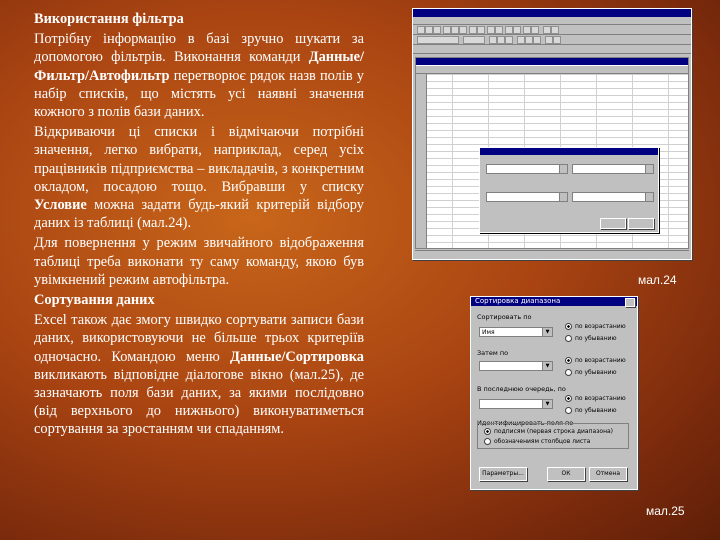 This screenshot has height=540, width=720. Describe the element at coordinates (60, 205) in the screenshot. I see `paragraph-2-bold: Условие` at that location.